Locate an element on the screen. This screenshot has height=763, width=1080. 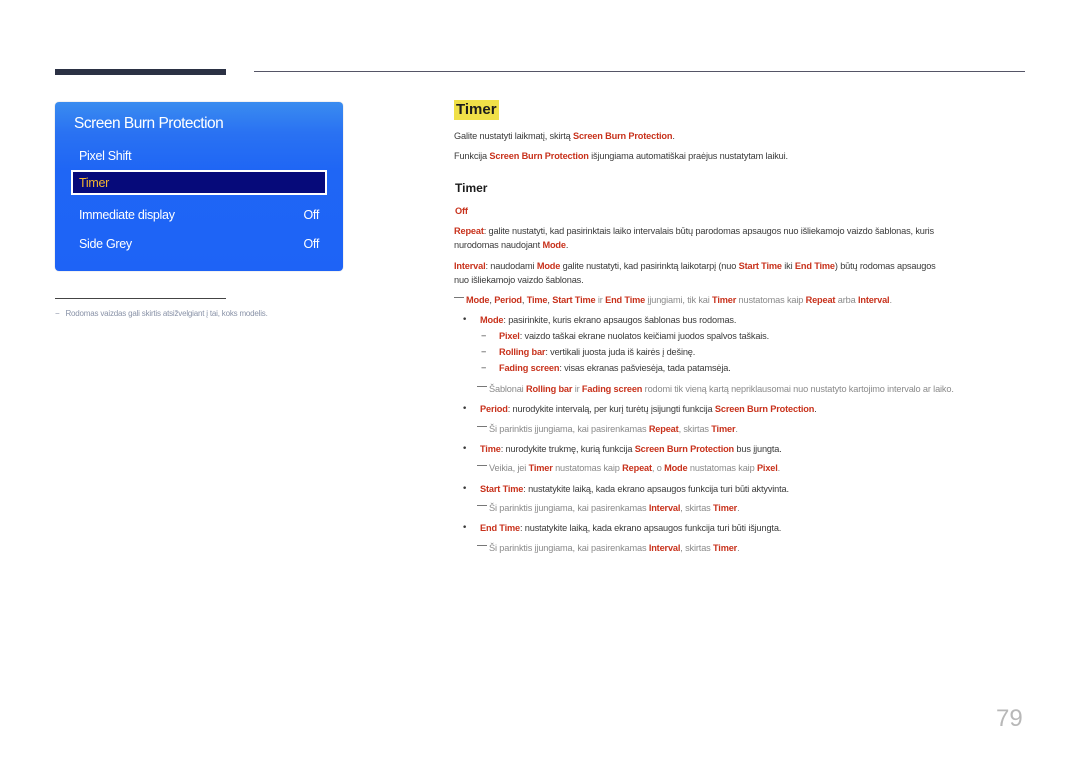
interval-line-2: nuo išliekamojo vaizdo šablonas. is located at coordinates (519, 280).